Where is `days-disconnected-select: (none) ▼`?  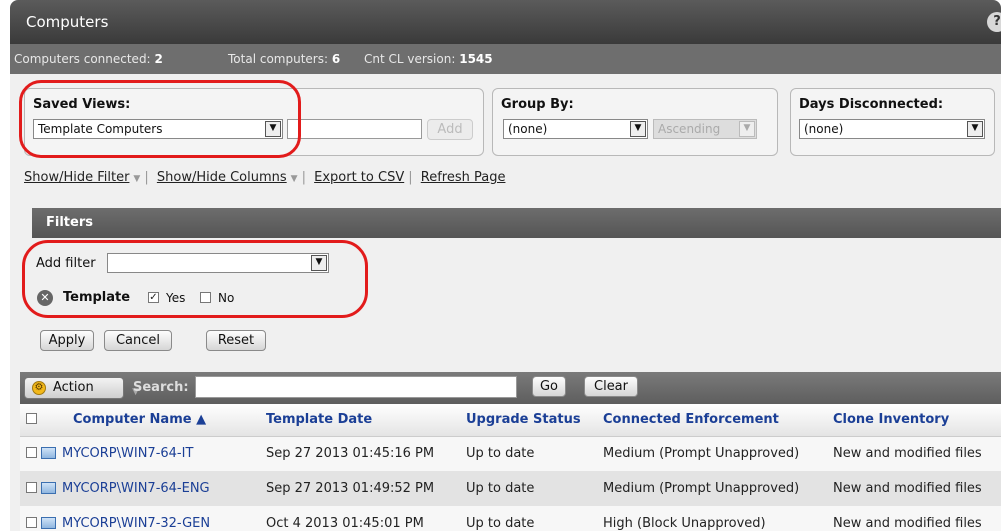 days-disconnected-select: (none) ▼ is located at coordinates (892, 129).